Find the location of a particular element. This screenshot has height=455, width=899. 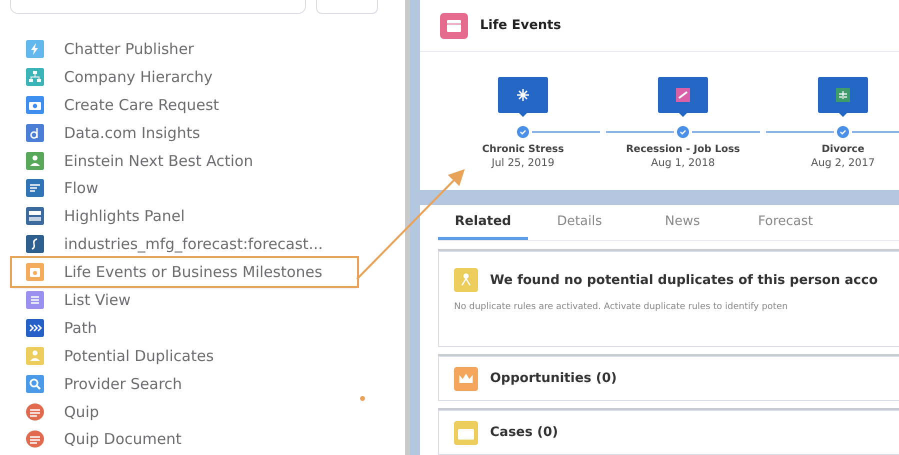

event-date: Aug 2, 2017 is located at coordinates (843, 163).